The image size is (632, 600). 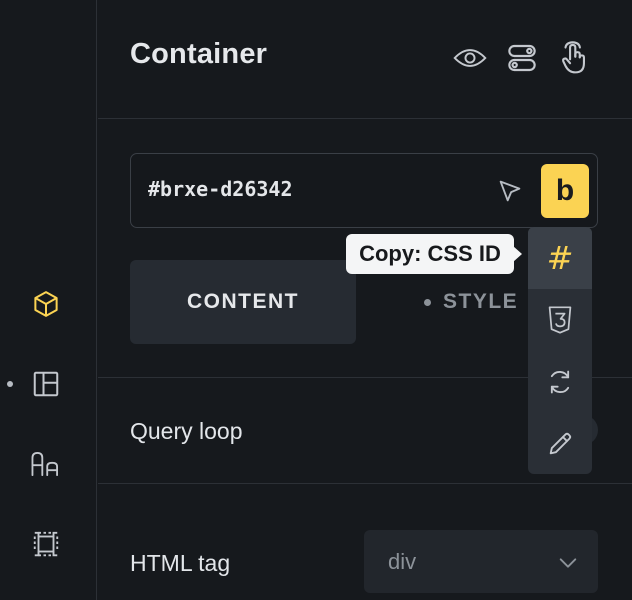 I want to click on edit-id-button, so click(x=560, y=443).